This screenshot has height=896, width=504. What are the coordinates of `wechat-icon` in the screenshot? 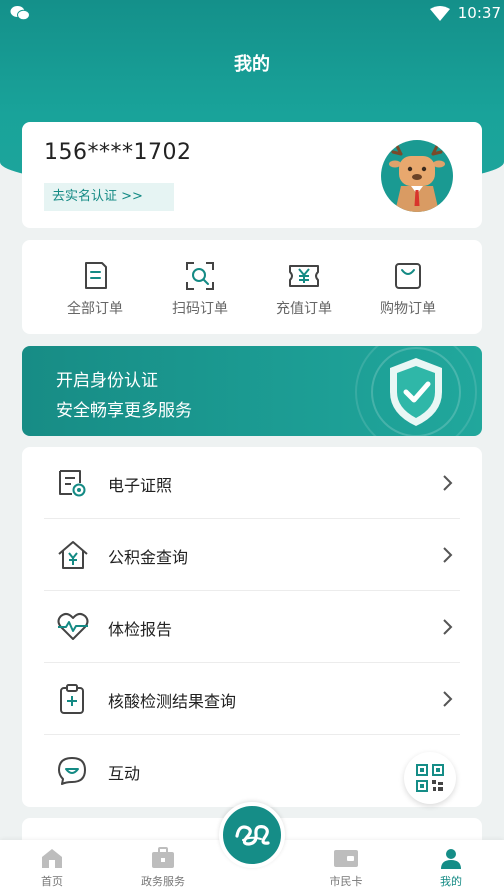 It's located at (20, 13).